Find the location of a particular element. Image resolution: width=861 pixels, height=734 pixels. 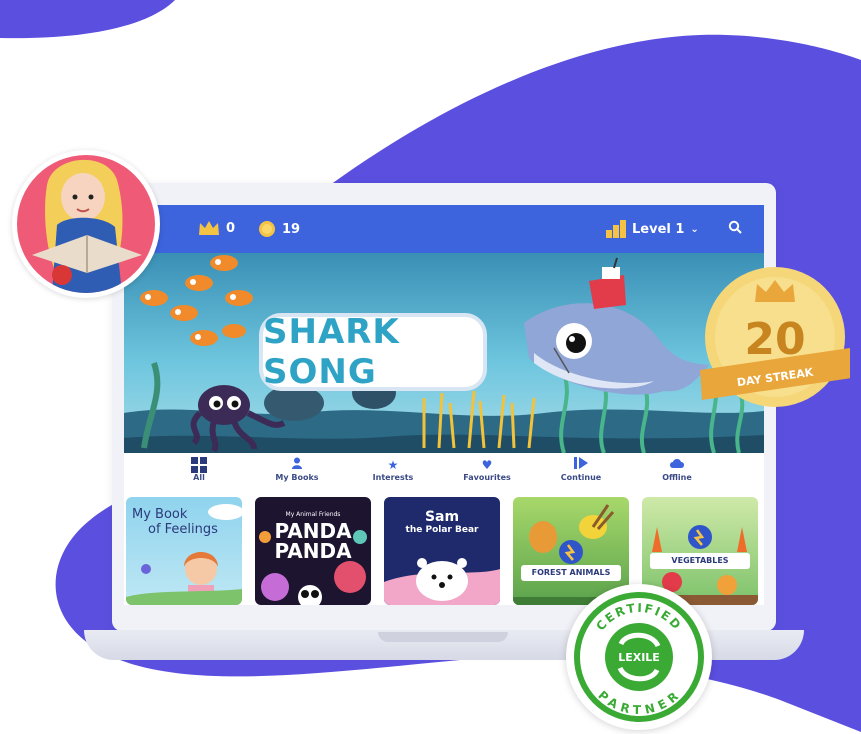

book-title-line1: PANDA is located at coordinates (313, 531).